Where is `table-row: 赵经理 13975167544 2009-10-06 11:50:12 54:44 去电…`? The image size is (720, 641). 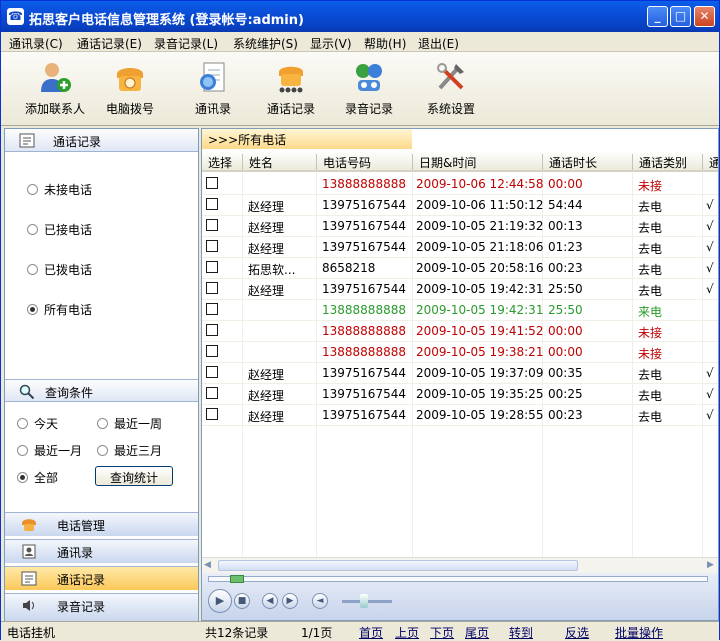
table-row: 赵经理 13975167544 2009-10-06 11:50:12 54:44 去电… is located at coordinates (460, 205).